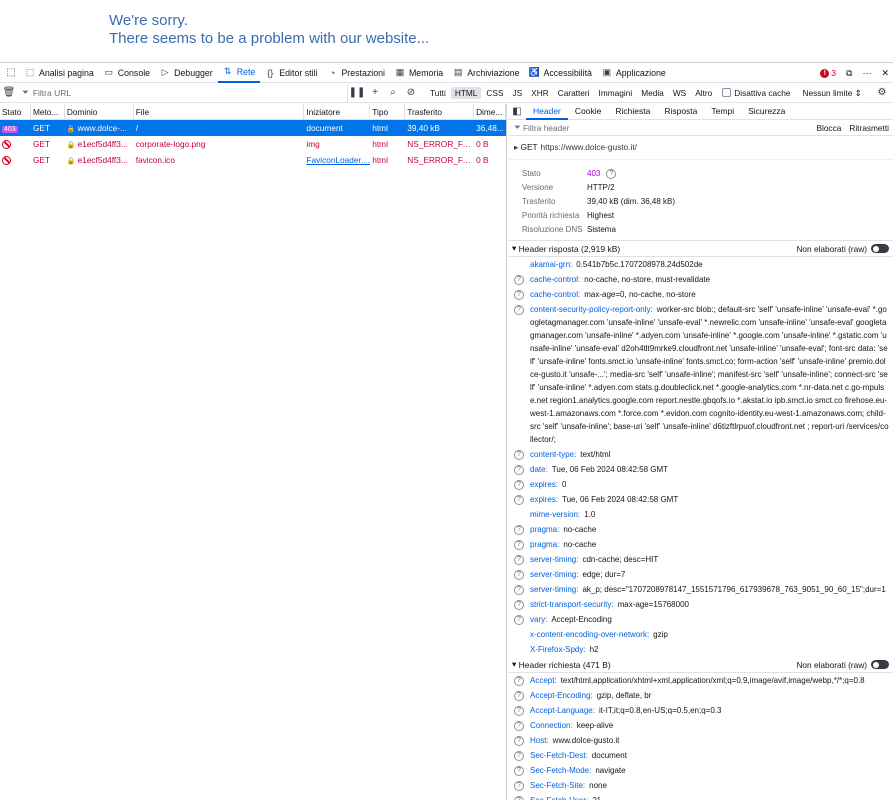 The width and height of the screenshot is (893, 800). Describe the element at coordinates (722, 112) in the screenshot. I see `detail-tab-tempi: Tempi` at that location.